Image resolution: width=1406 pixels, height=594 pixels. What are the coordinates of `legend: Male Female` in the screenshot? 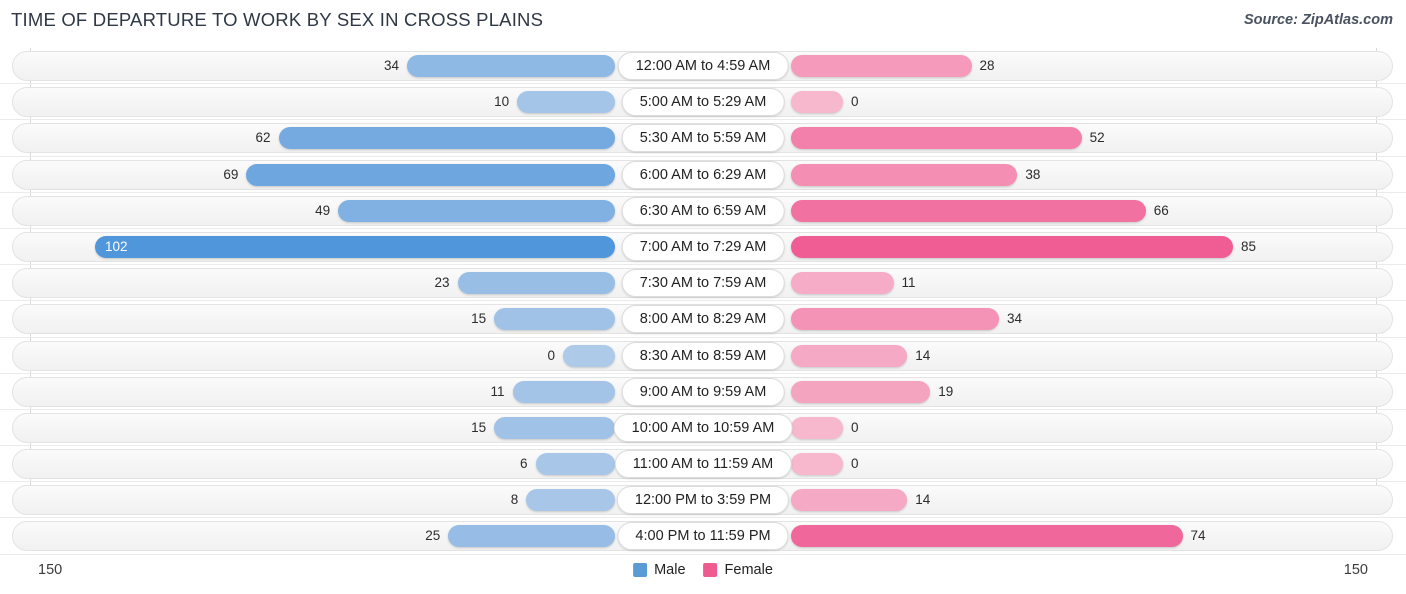 It's located at (703, 570).